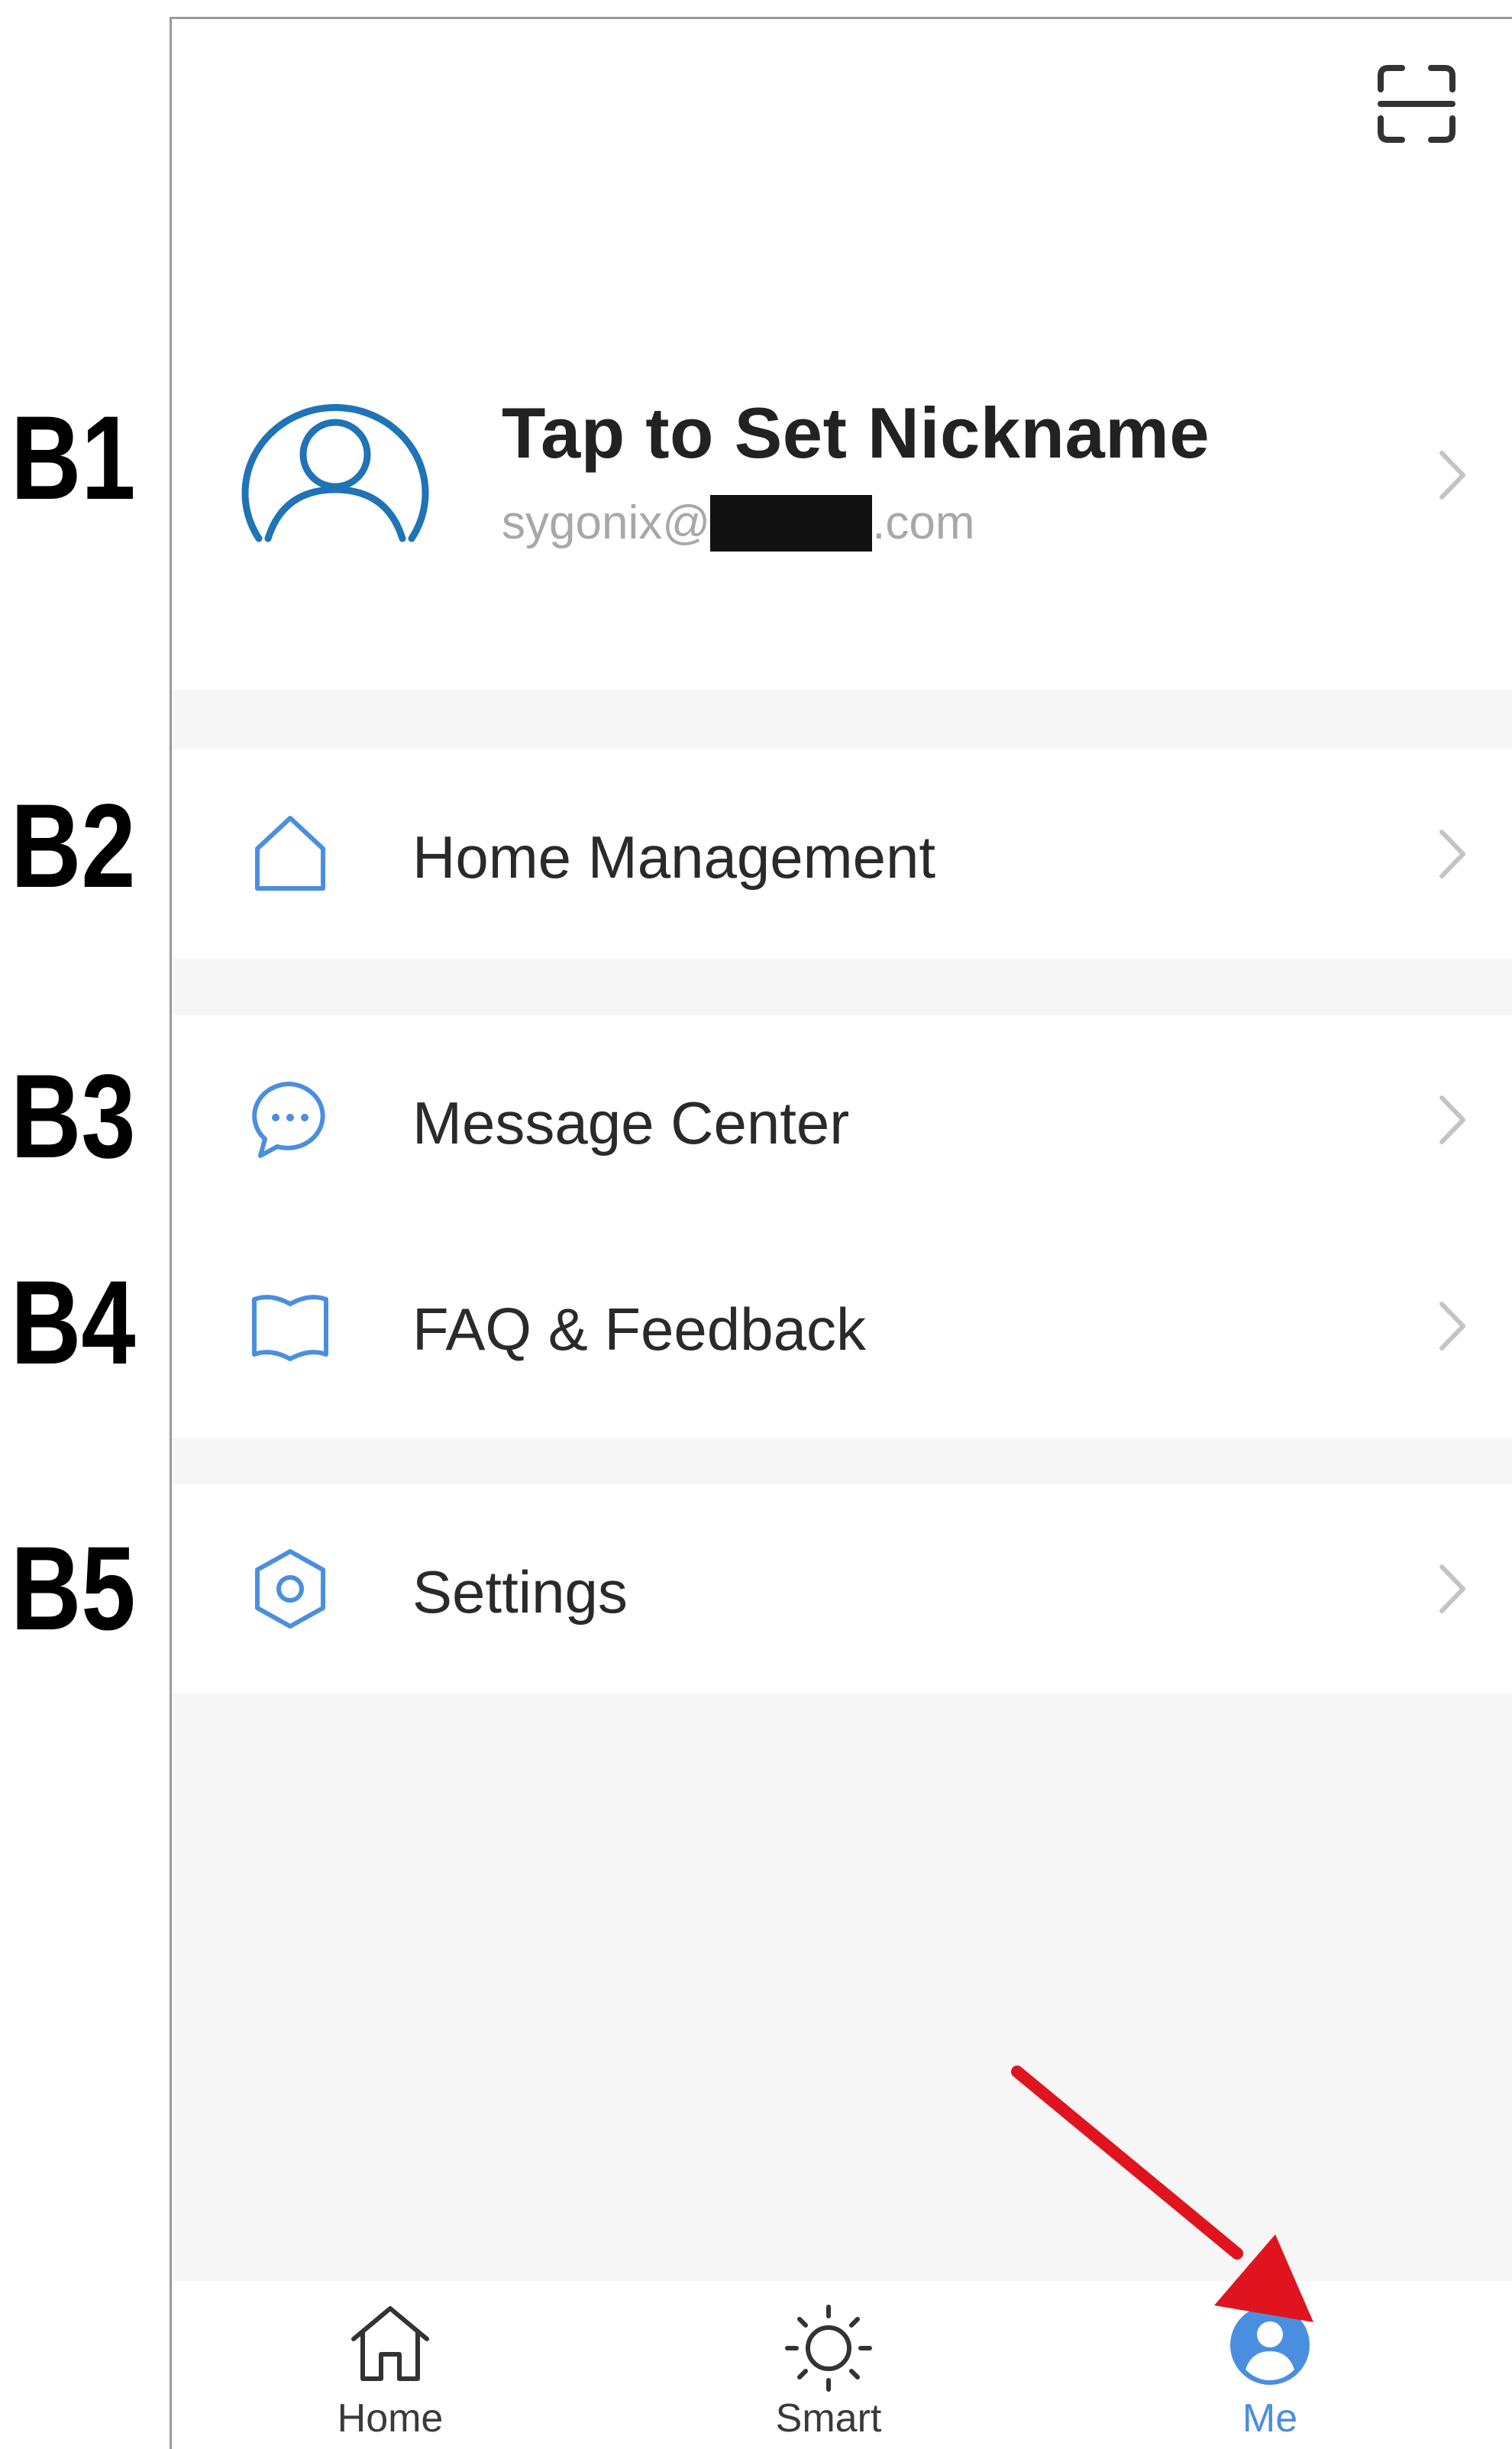  I want to click on email-redaction, so click(791, 523).